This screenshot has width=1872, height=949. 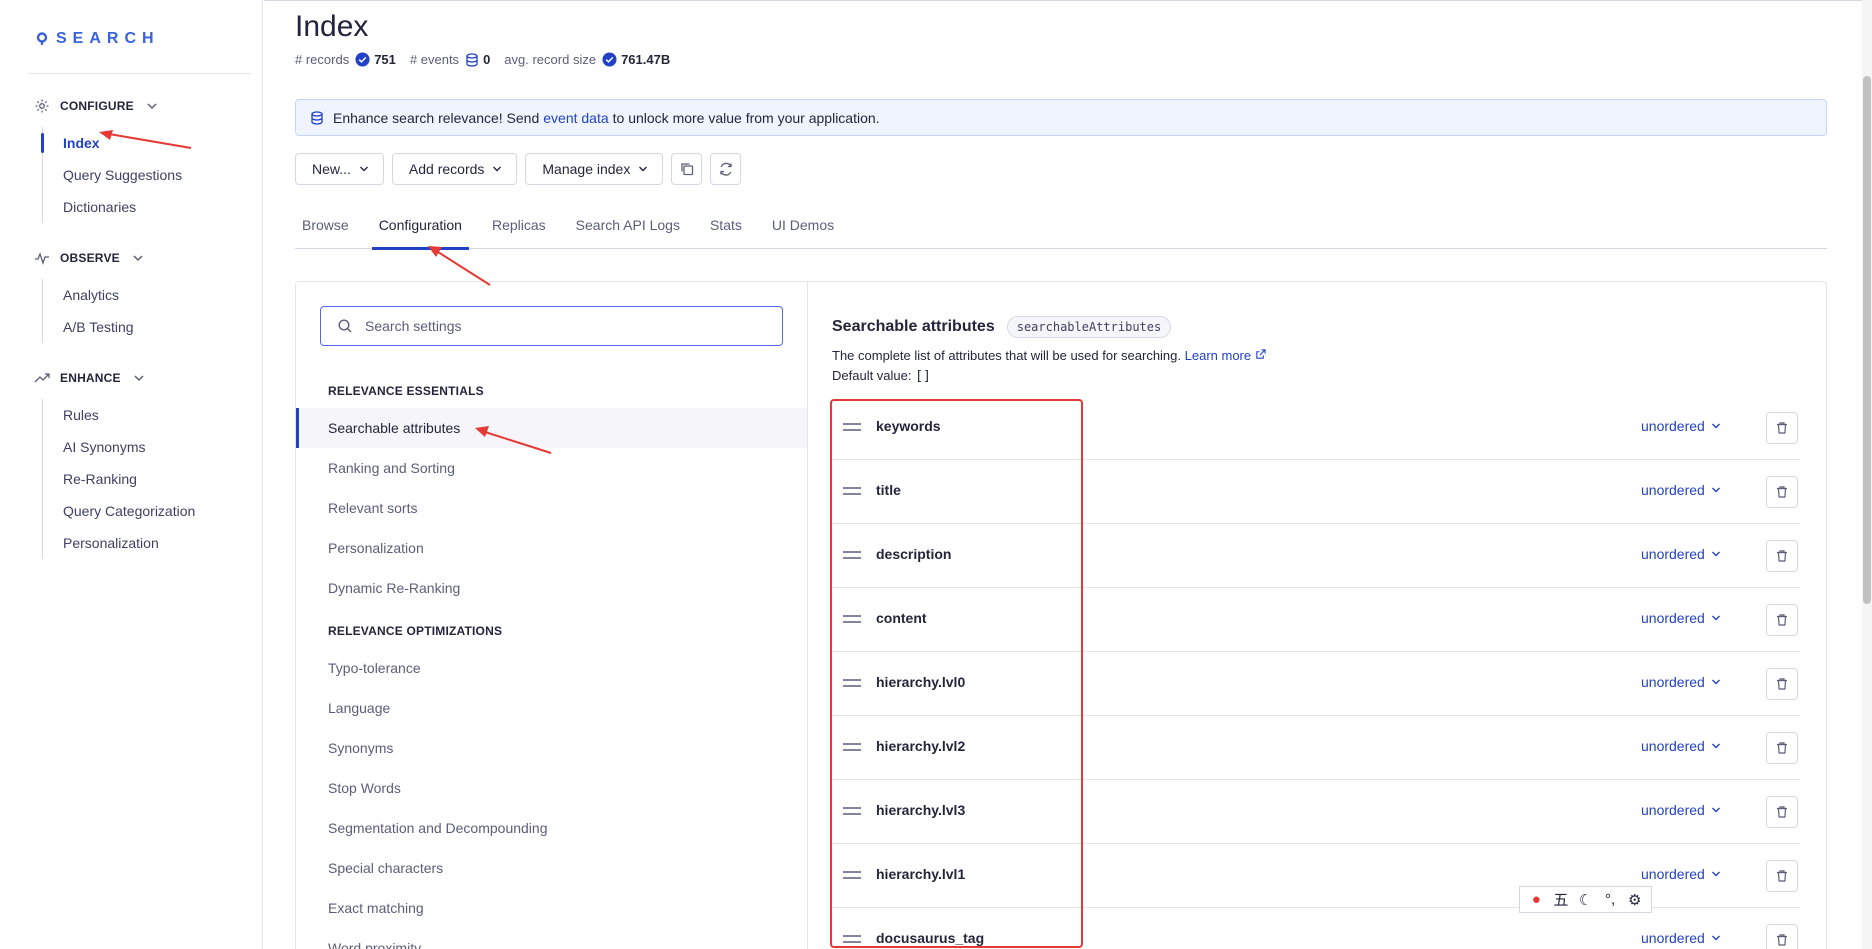 I want to click on nav-group-observe: Analytics A/B Testing, so click(x=88, y=311).